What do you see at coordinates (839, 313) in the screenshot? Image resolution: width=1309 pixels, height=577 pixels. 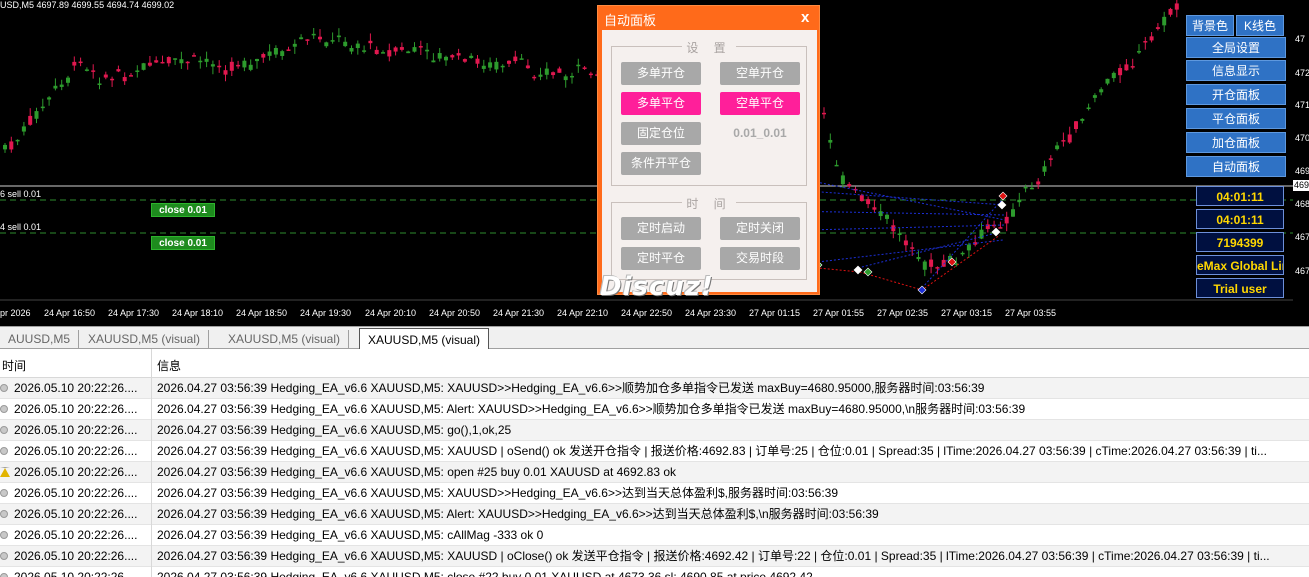 I see `time-tick-label: 27 Apr 01:55` at bounding box center [839, 313].